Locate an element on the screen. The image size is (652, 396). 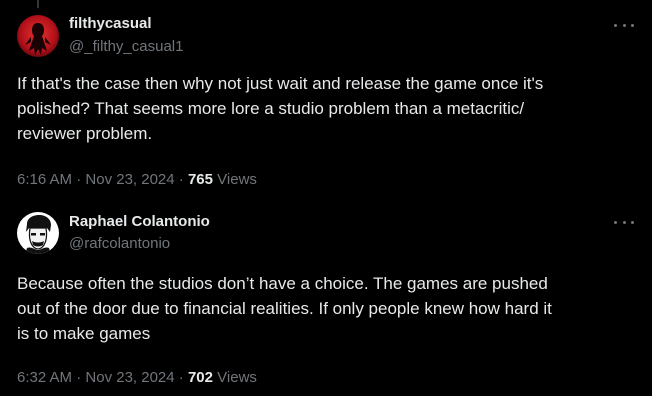
tweet-metadata: 6:16 AM · Nov 23, 2024 · 765 Views is located at coordinates (137, 179).